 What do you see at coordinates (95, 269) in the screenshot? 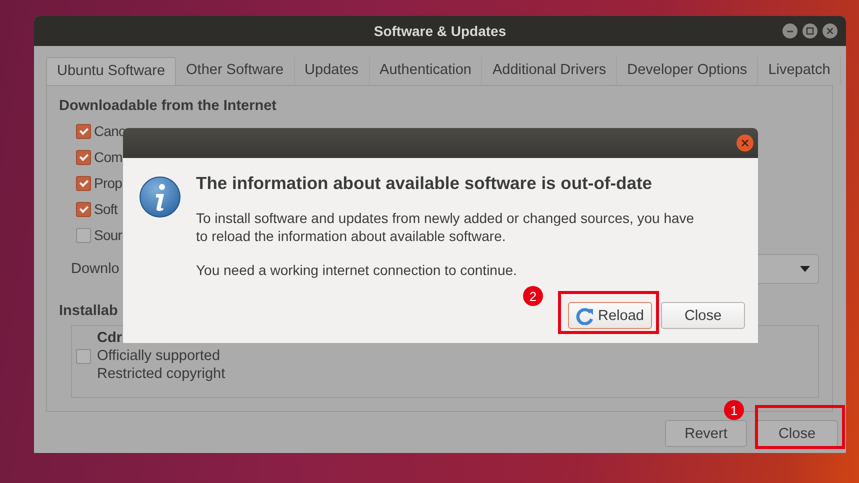
I see `field-label: Downlo` at bounding box center [95, 269].